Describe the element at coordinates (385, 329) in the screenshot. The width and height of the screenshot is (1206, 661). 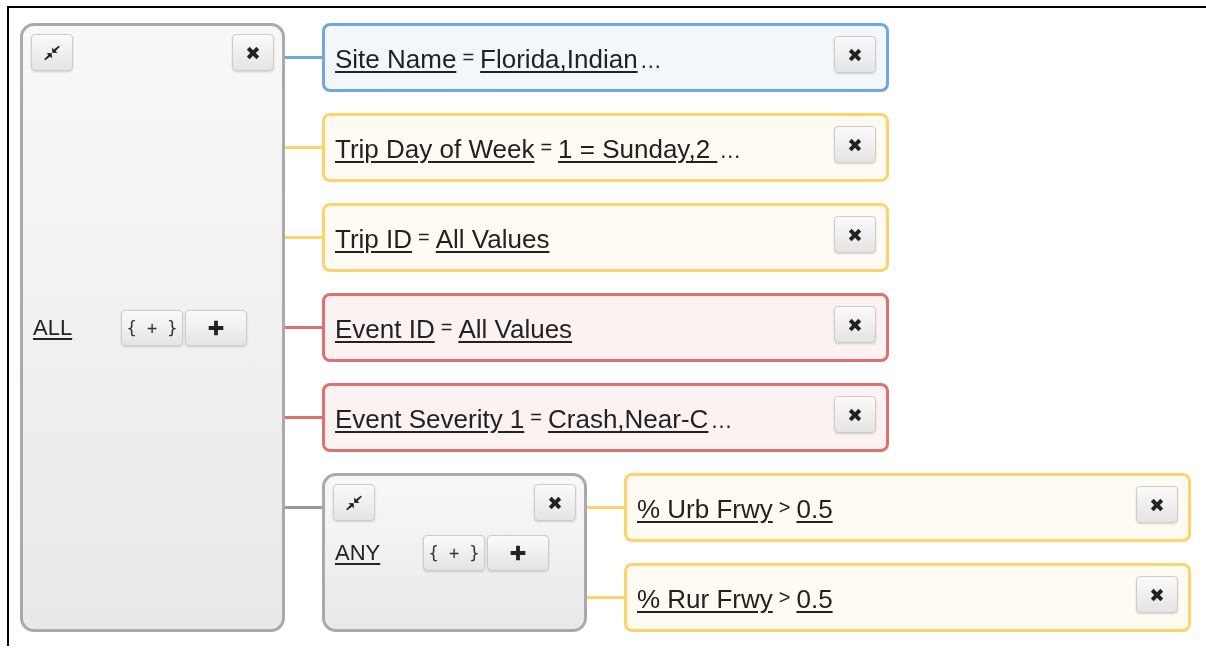
I see `field-link: Event ID` at that location.